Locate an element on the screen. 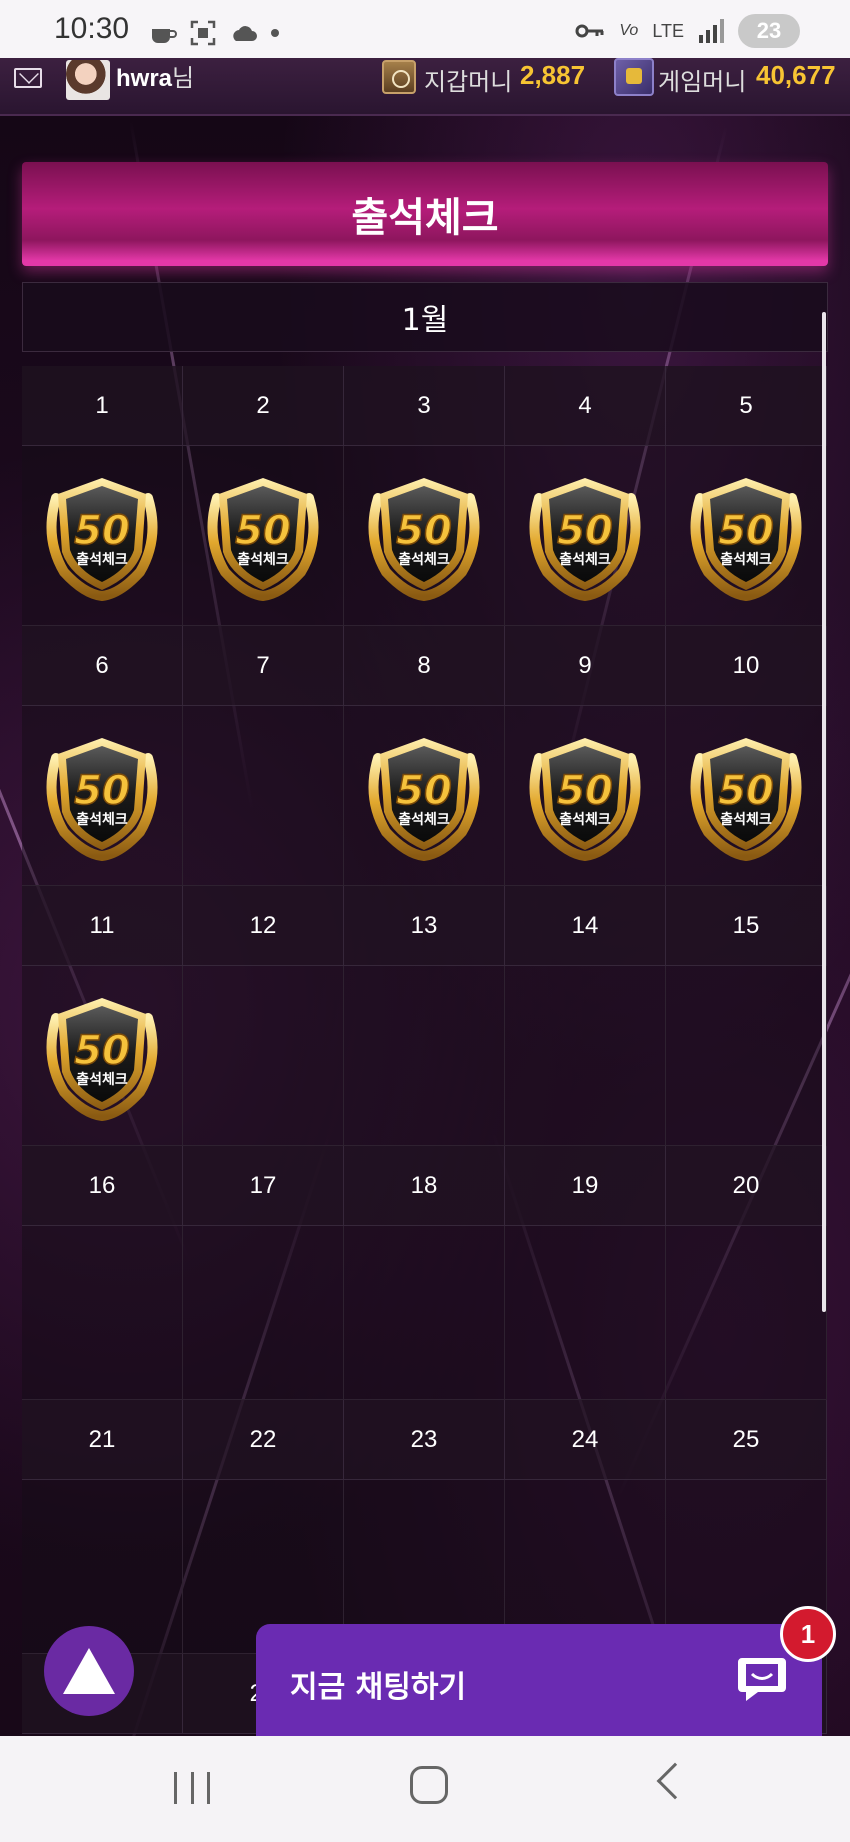 The width and height of the screenshot is (850, 1842). mail-icon is located at coordinates (28, 78).